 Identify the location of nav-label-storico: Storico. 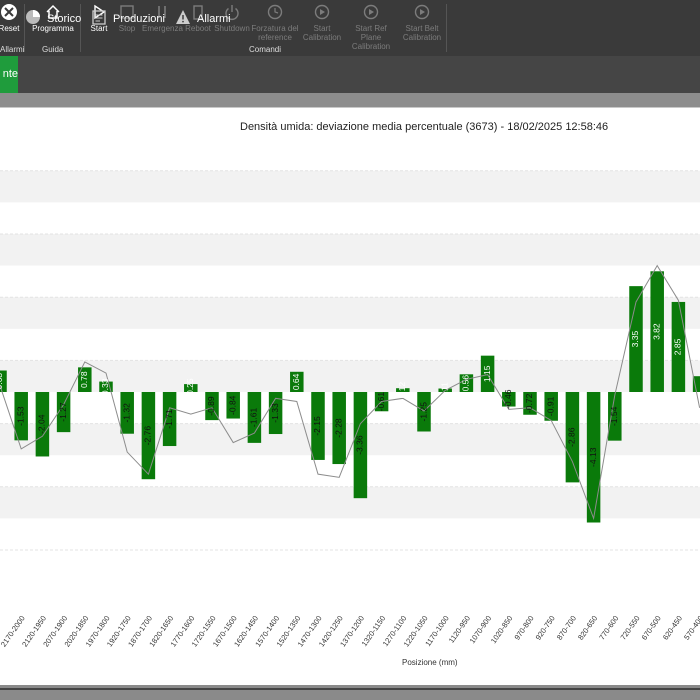
(64, 18).